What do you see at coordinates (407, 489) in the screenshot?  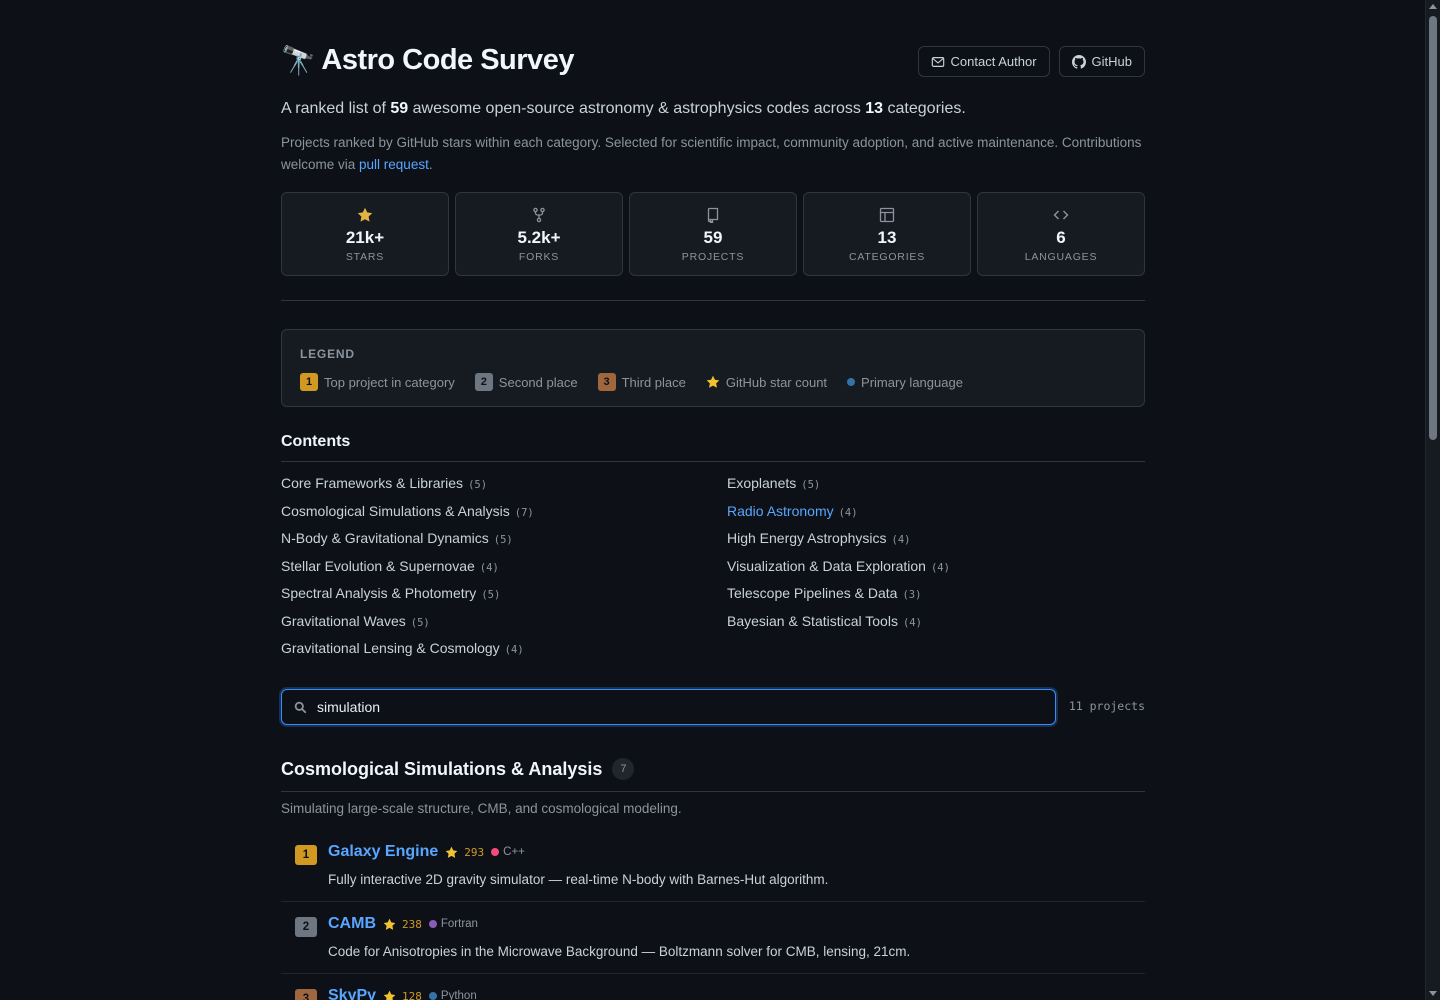 I see `toc-item: Core Frameworks & Libraries (5)` at bounding box center [407, 489].